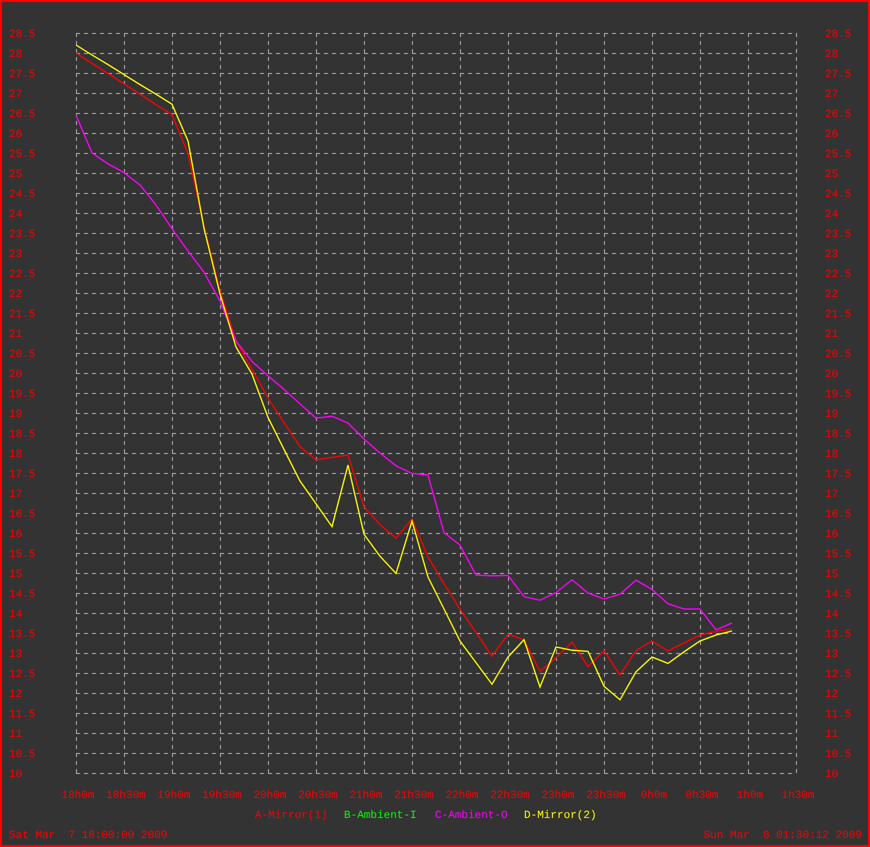 This screenshot has height=847, width=870. I want to click on legend-label: C-Ambient-O, so click(471, 816).